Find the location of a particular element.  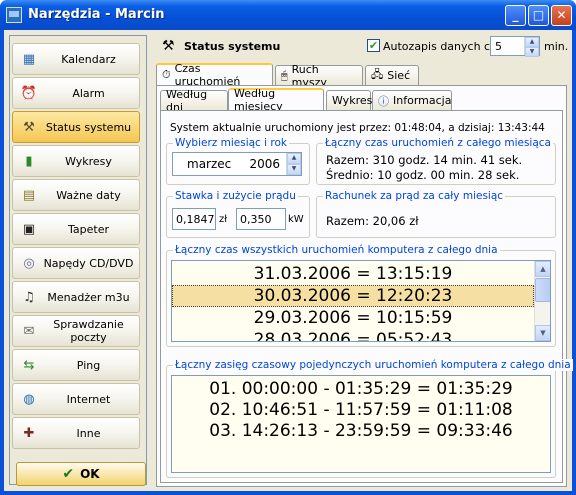

sidebar-item-wa-ne-daty: ▤ Ważne daty is located at coordinates (76, 195).